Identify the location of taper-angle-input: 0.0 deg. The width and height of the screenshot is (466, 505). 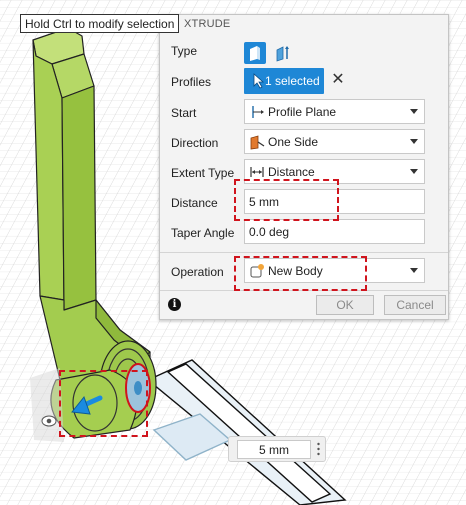
(334, 231).